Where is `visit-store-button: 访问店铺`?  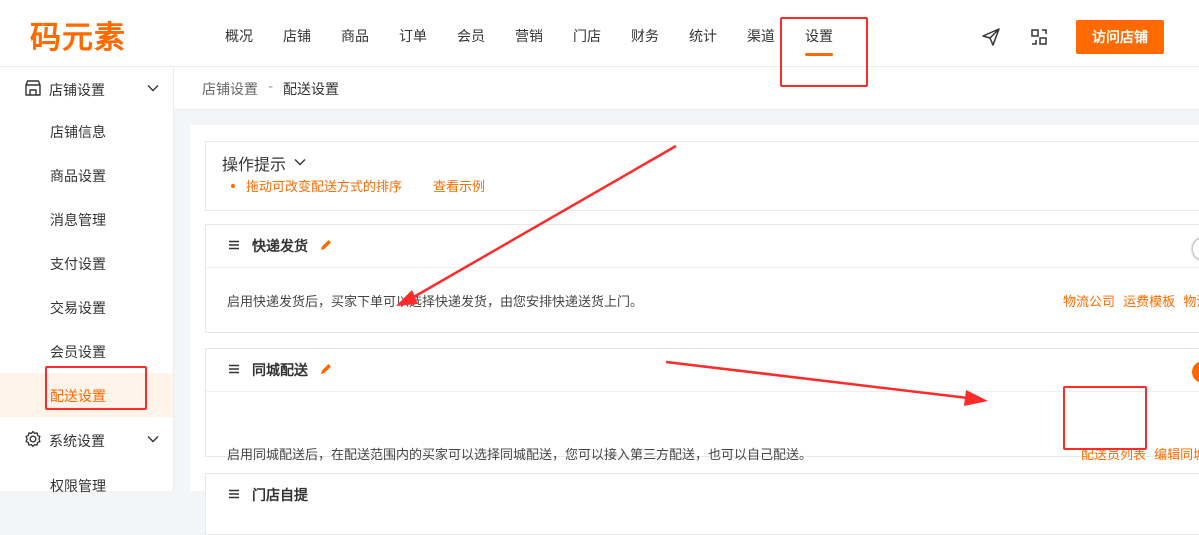
visit-store-button: 访问店铺 is located at coordinates (1120, 37).